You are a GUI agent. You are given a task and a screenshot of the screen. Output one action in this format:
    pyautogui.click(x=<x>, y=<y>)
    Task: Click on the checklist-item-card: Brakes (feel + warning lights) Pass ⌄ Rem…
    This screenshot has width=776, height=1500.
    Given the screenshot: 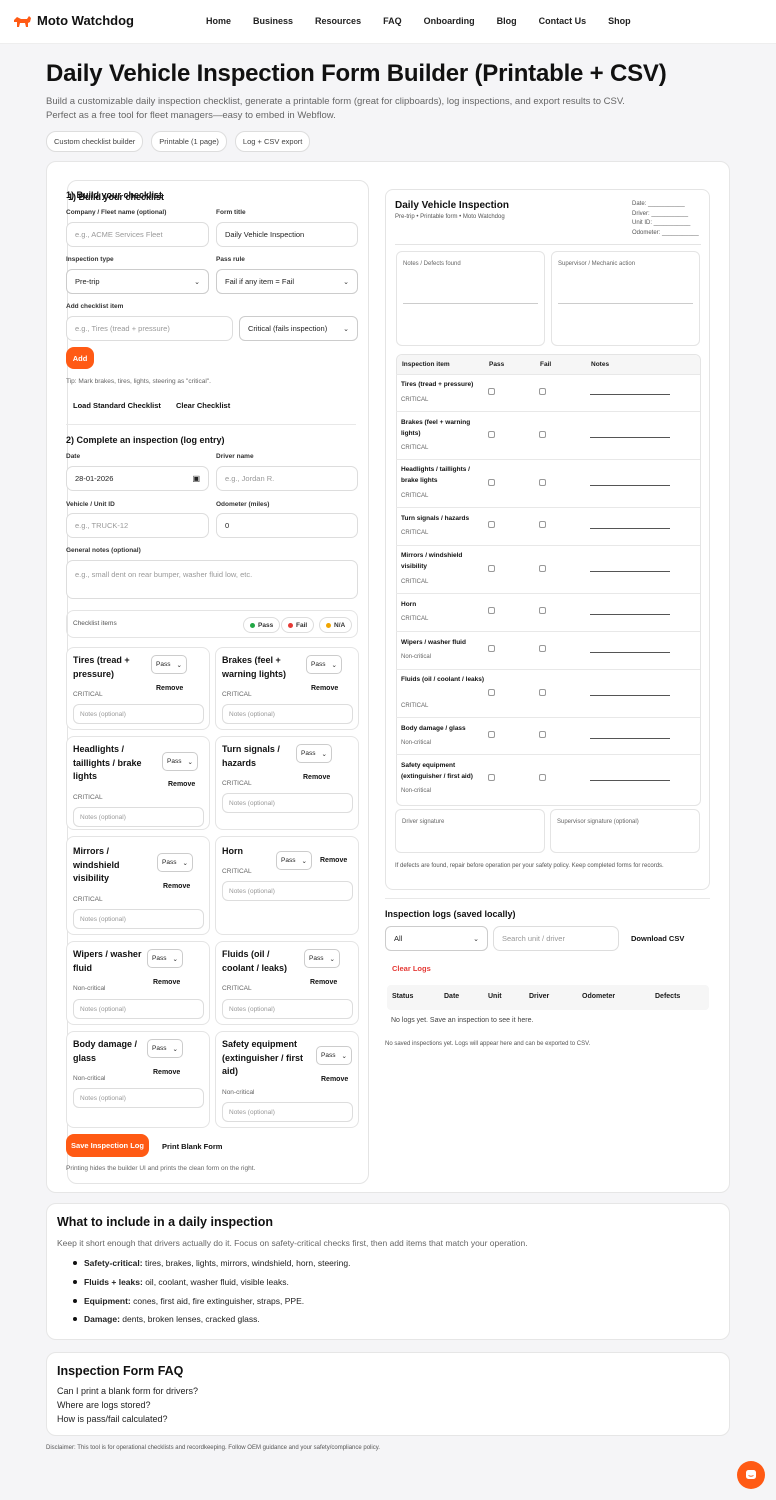 What is the action you would take?
    pyautogui.click(x=287, y=688)
    